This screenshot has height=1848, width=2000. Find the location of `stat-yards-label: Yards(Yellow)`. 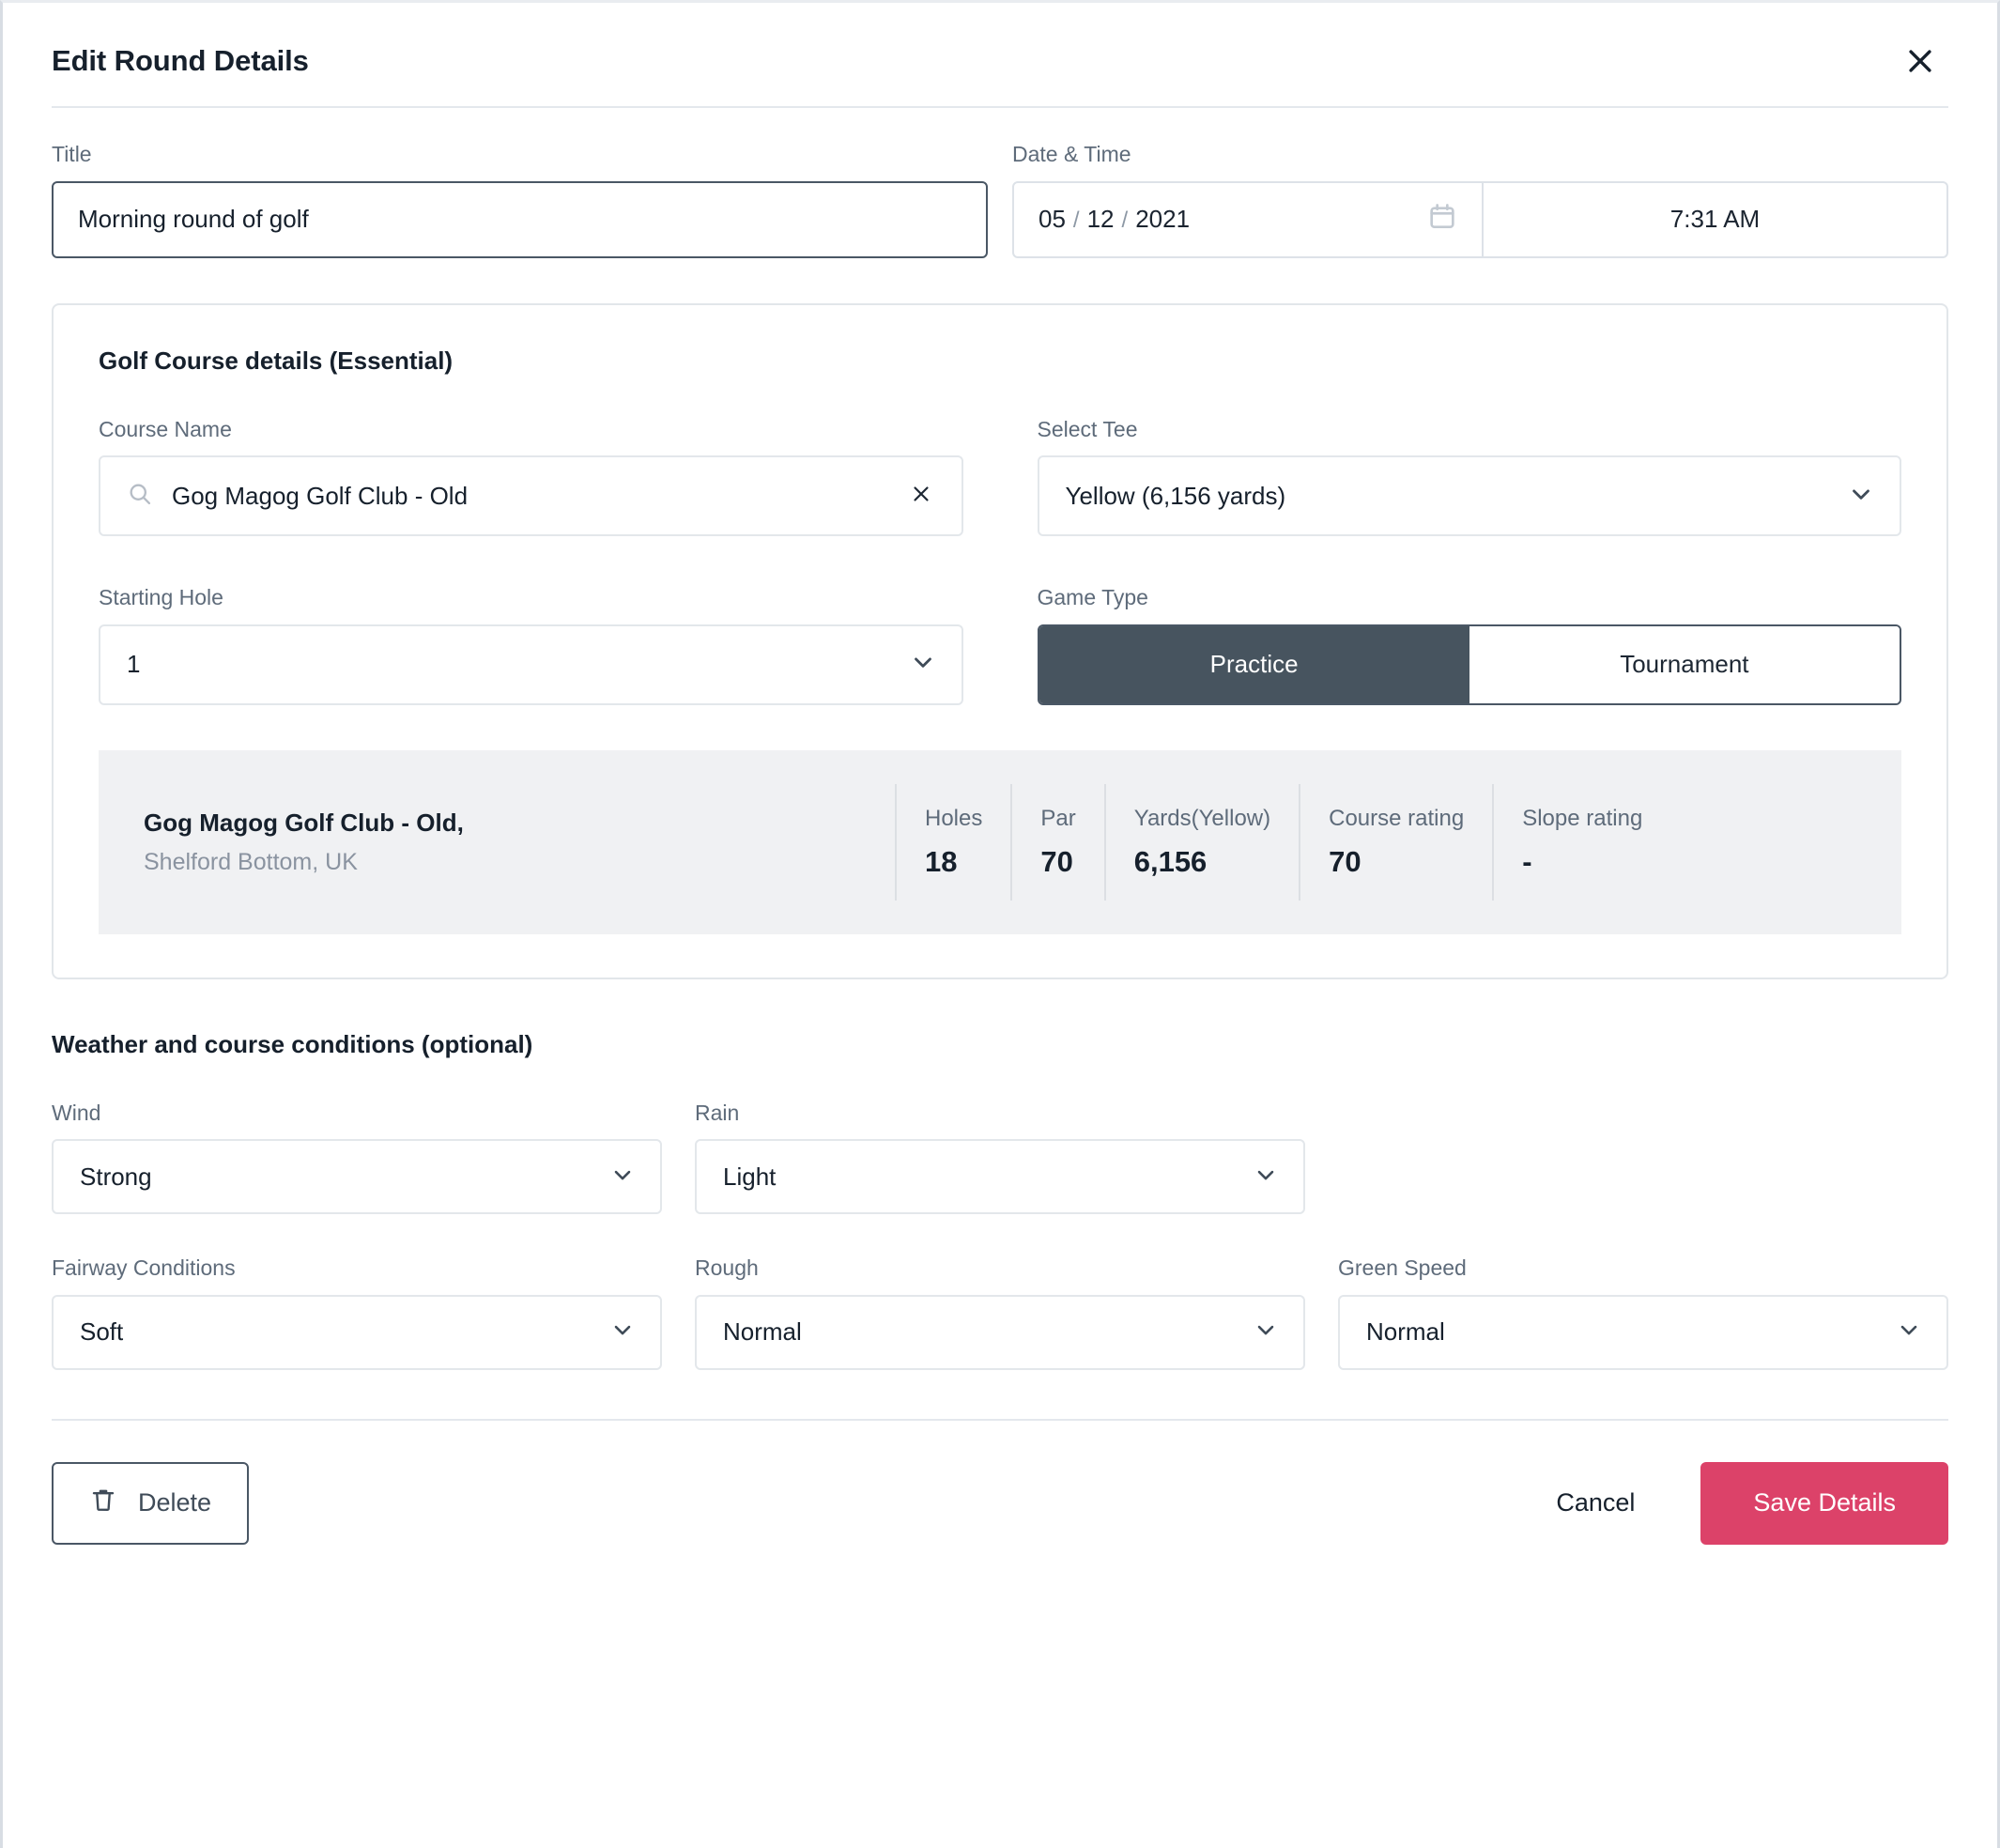

stat-yards-label: Yards(Yellow) is located at coordinates (1202, 818).